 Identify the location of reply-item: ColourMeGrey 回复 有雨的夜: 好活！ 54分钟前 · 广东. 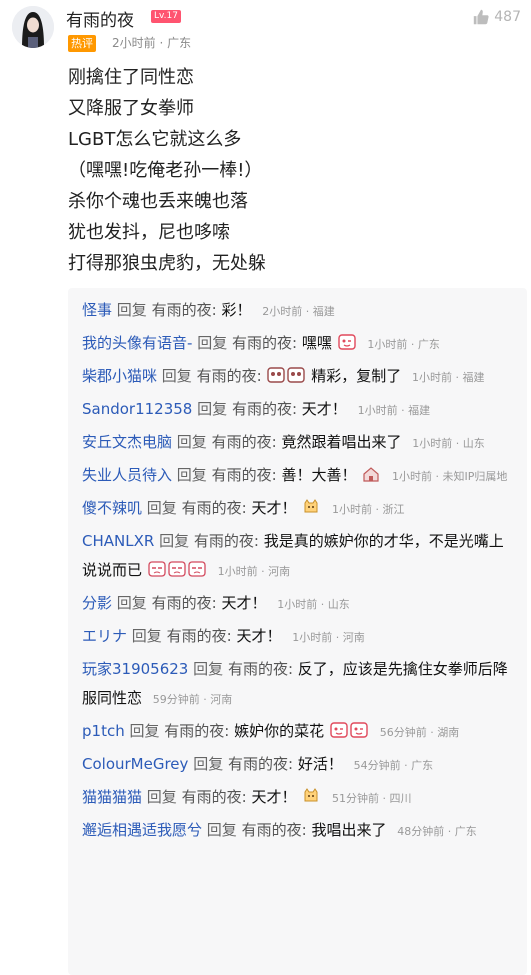
(297, 765).